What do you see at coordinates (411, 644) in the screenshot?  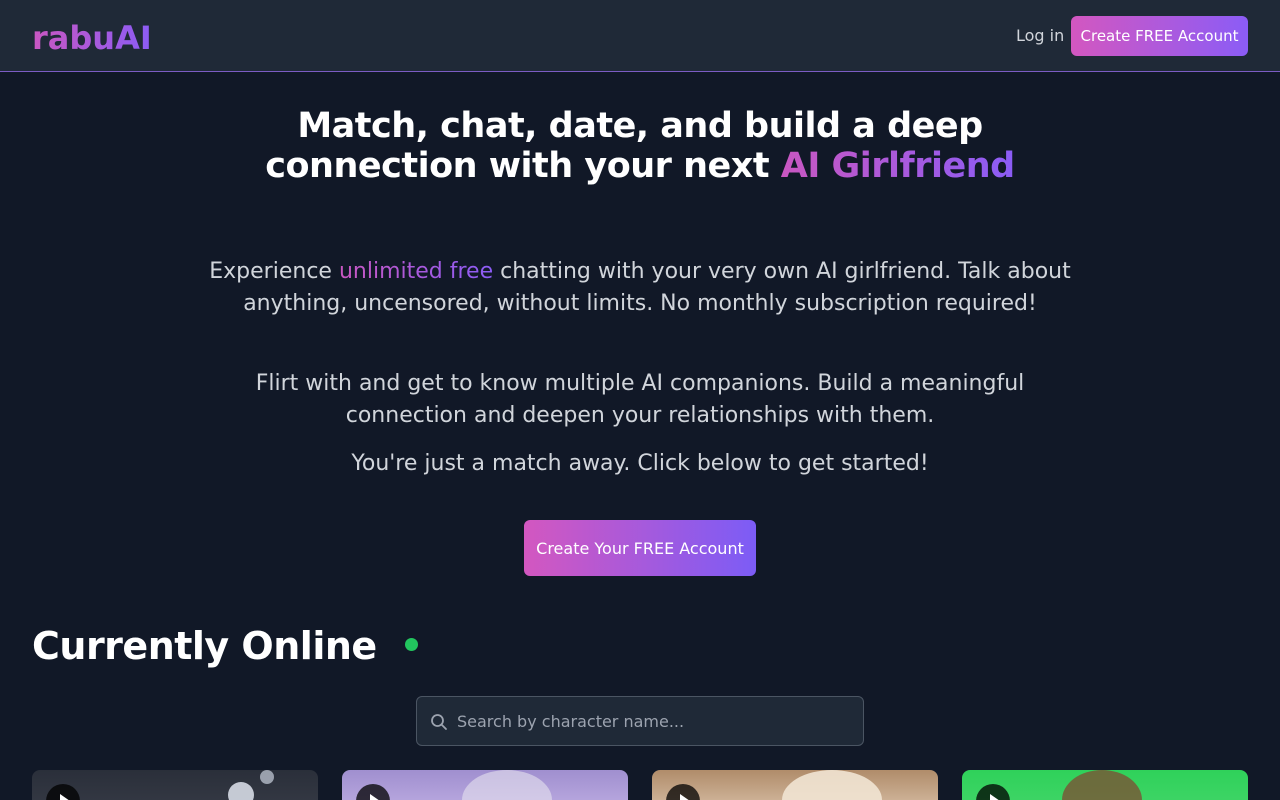 I see `online-status-dot` at bounding box center [411, 644].